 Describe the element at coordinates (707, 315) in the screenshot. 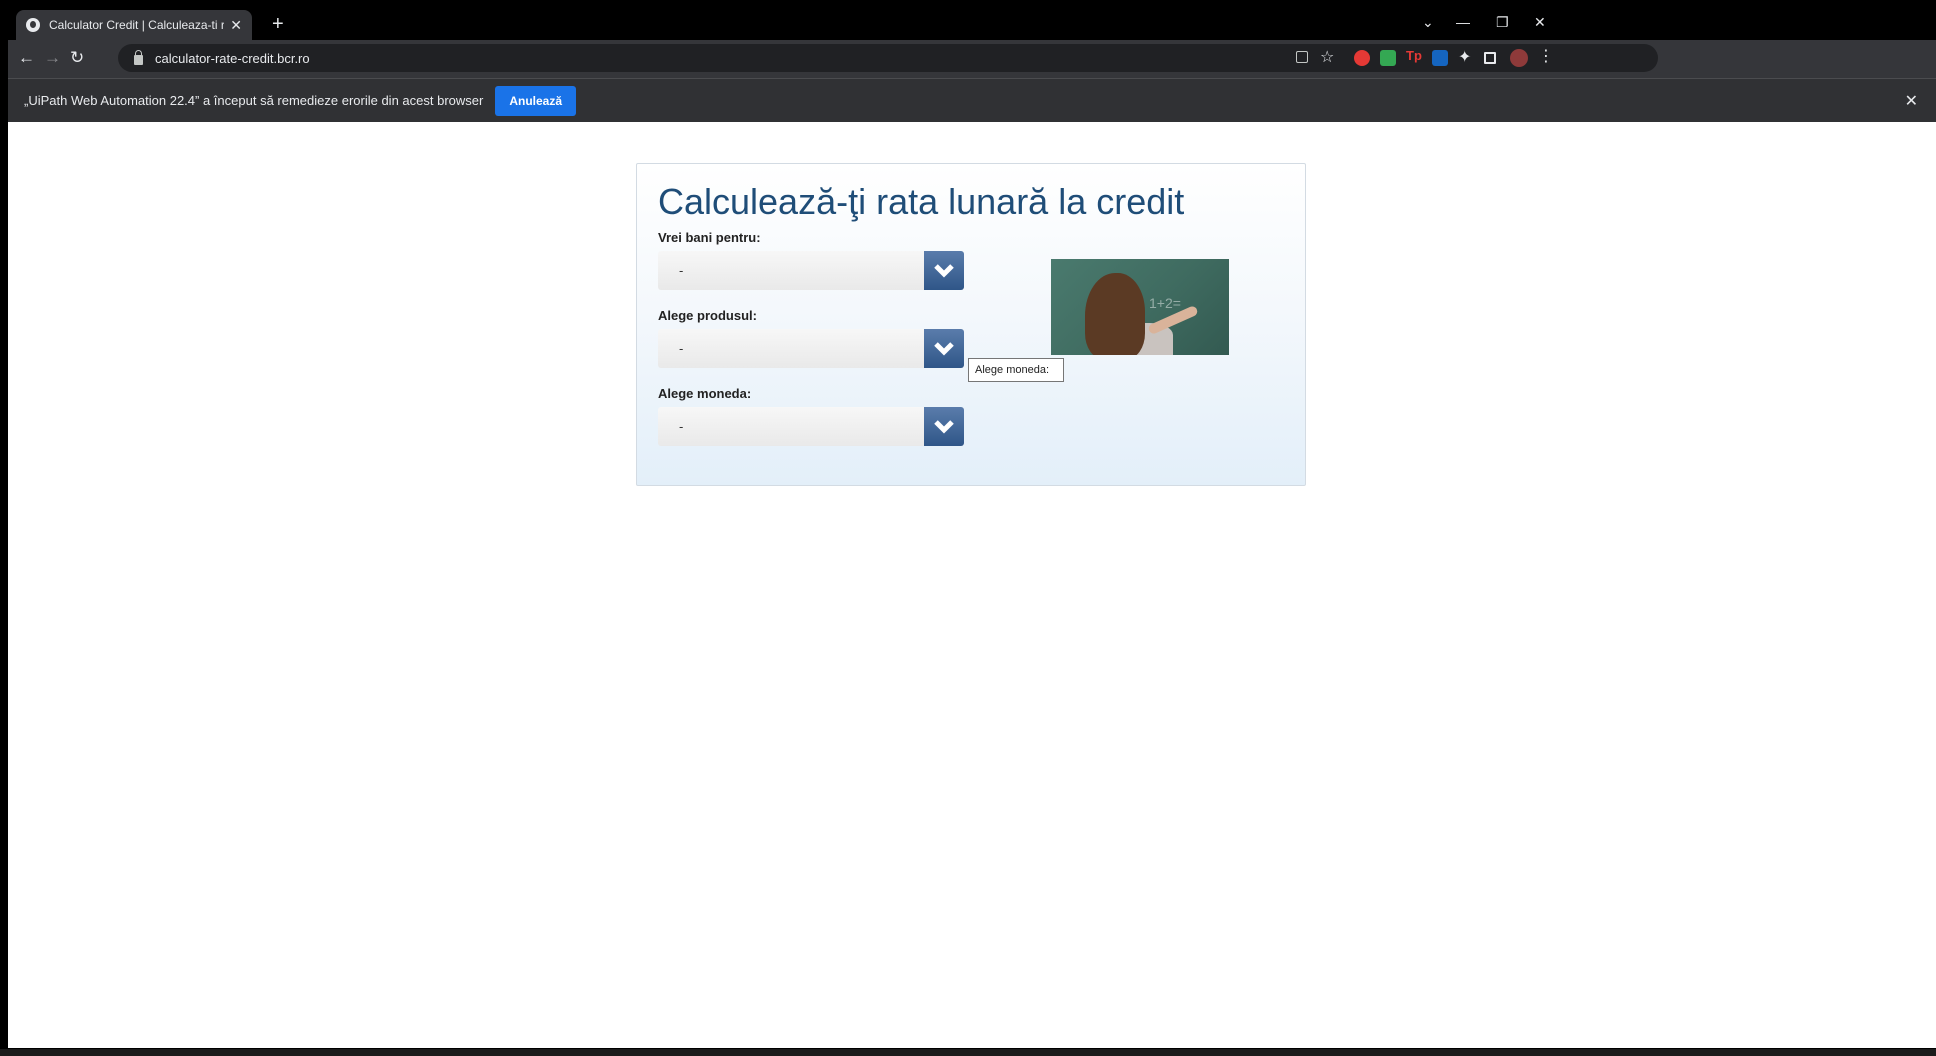

I see `product-label: Alege produsul:` at that location.